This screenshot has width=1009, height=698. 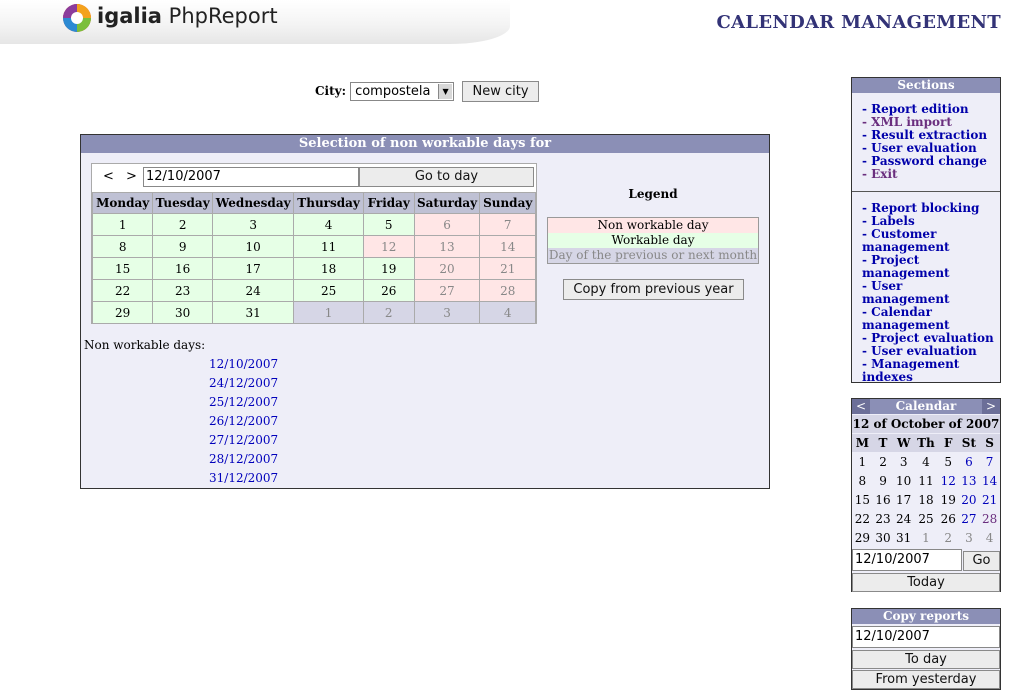 What do you see at coordinates (243, 461) in the screenshot?
I see `non-workable-day-link: 28/12/2007` at bounding box center [243, 461].